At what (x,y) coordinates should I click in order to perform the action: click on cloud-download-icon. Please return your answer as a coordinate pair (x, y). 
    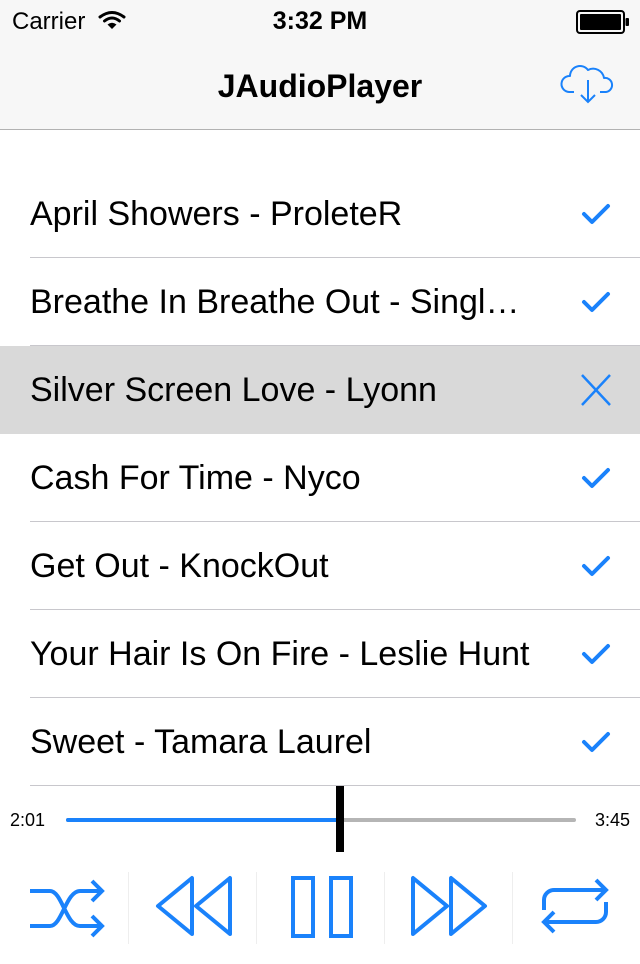
    Looking at the image, I should click on (588, 84).